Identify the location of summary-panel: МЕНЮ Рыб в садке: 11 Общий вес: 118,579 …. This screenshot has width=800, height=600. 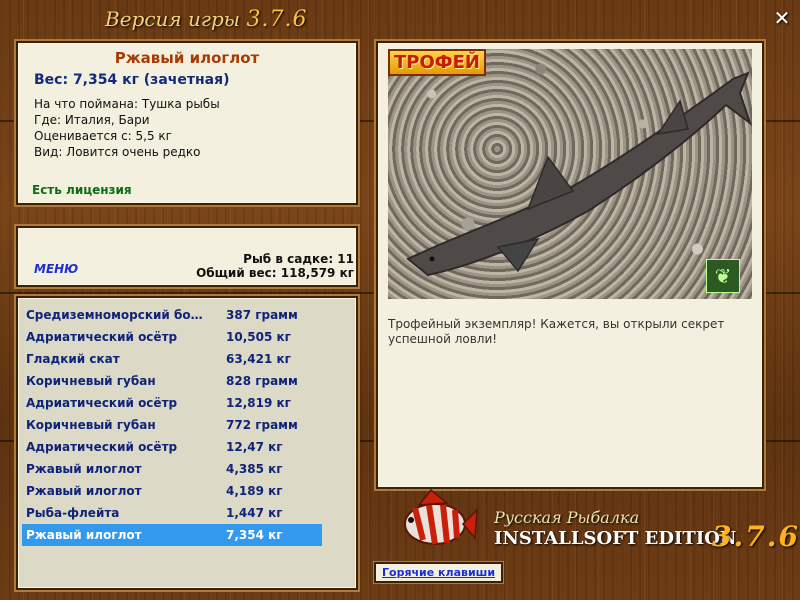
(187, 256).